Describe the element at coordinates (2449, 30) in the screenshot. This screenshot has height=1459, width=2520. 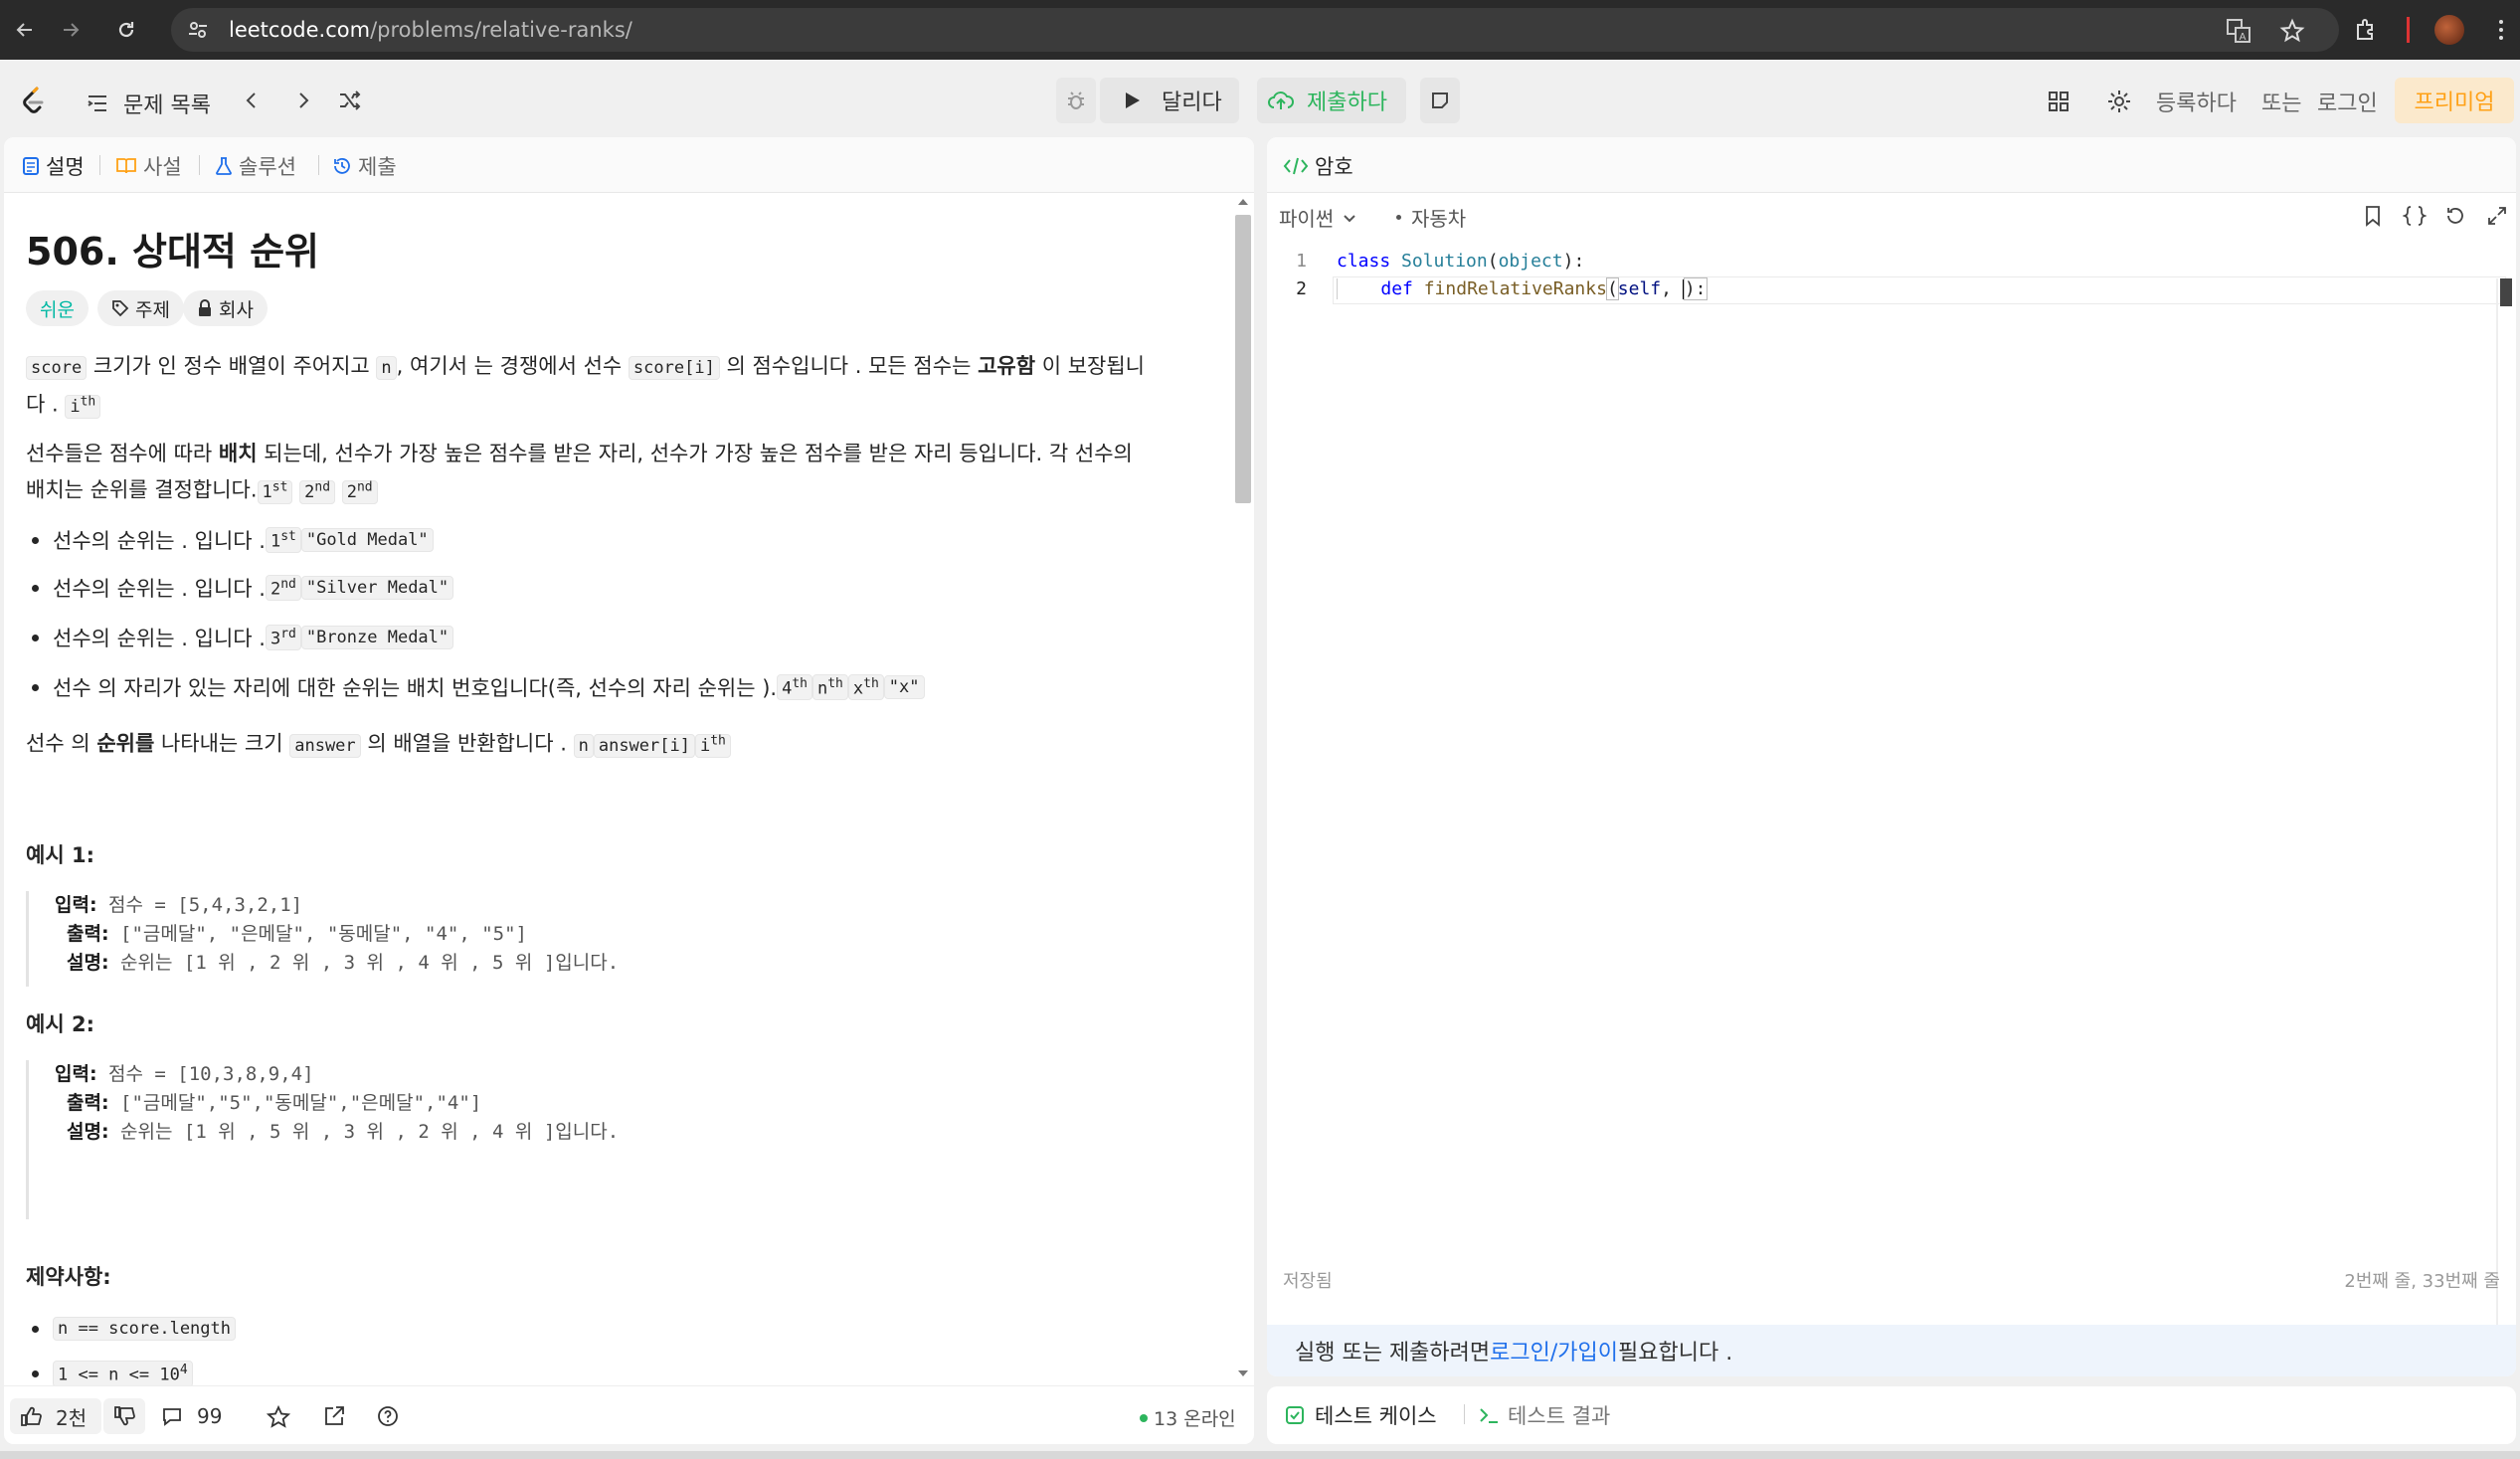
I see `profile-avatar` at that location.